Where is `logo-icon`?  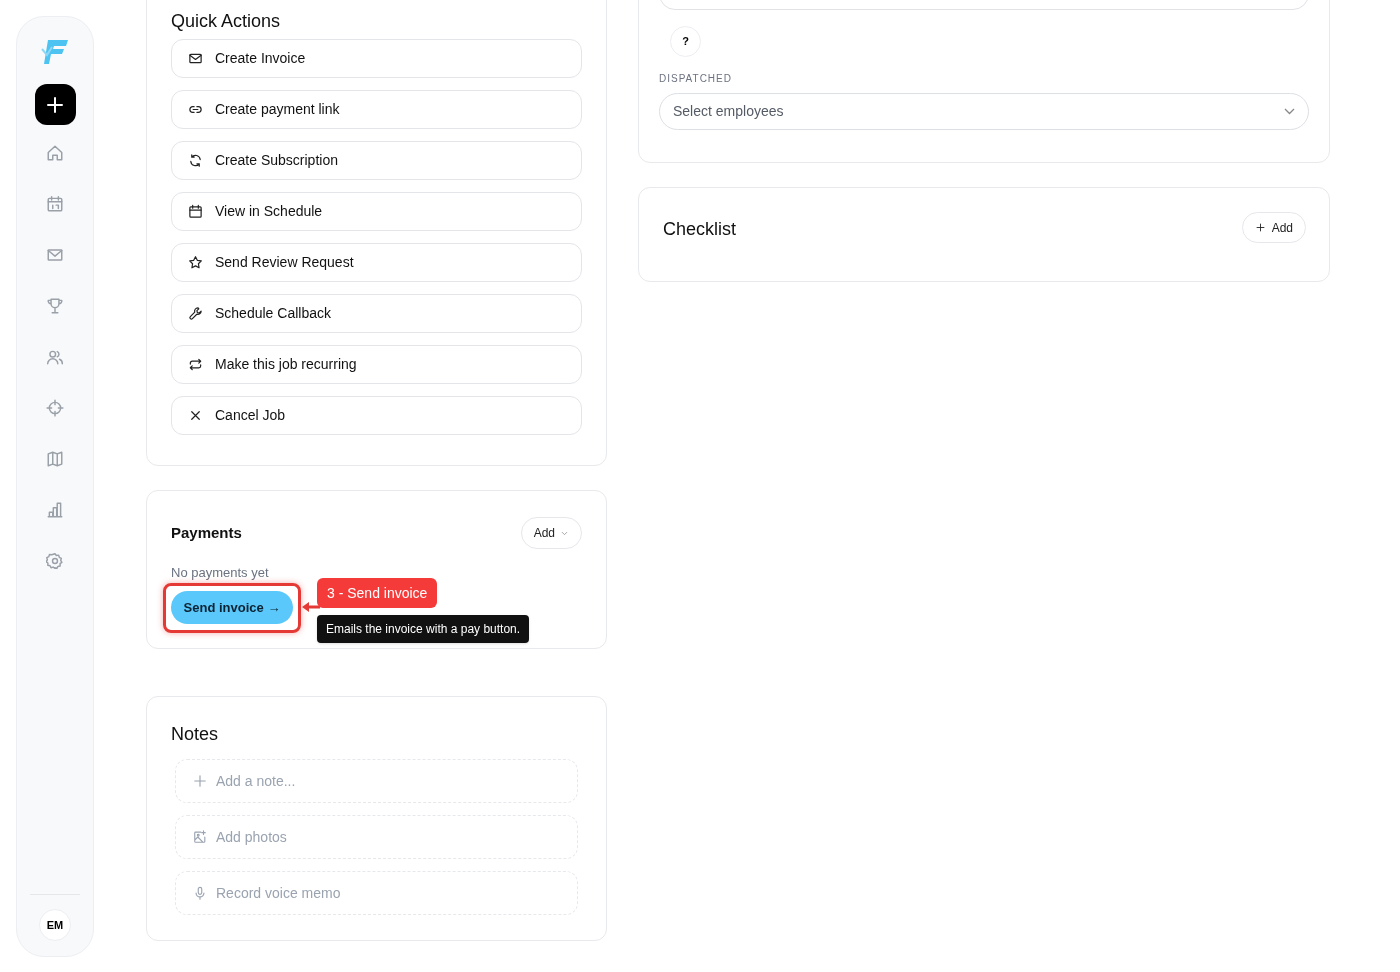
logo-icon is located at coordinates (55, 52).